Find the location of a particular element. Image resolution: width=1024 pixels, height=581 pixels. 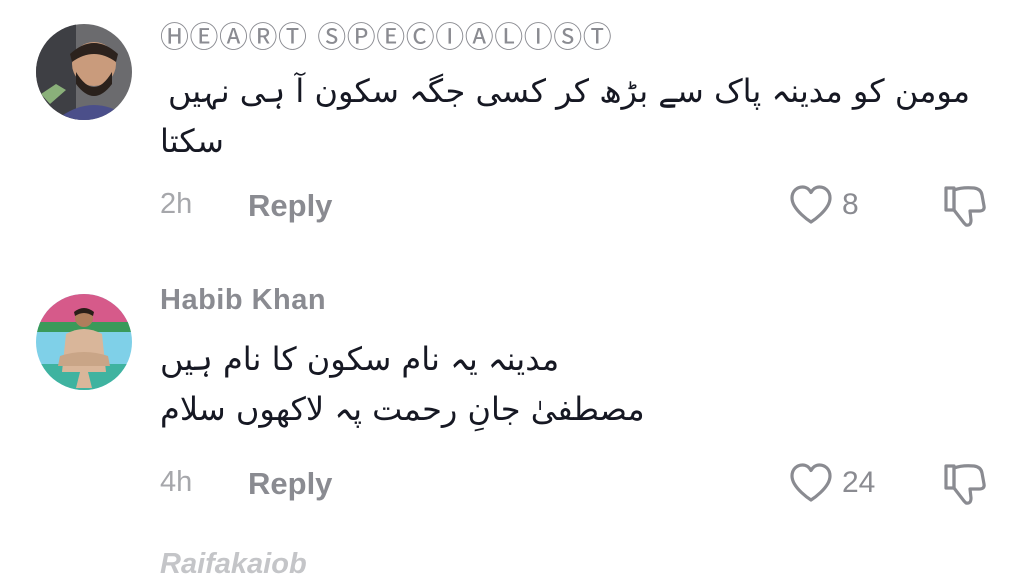

like-count: 24 is located at coordinates (859, 482).